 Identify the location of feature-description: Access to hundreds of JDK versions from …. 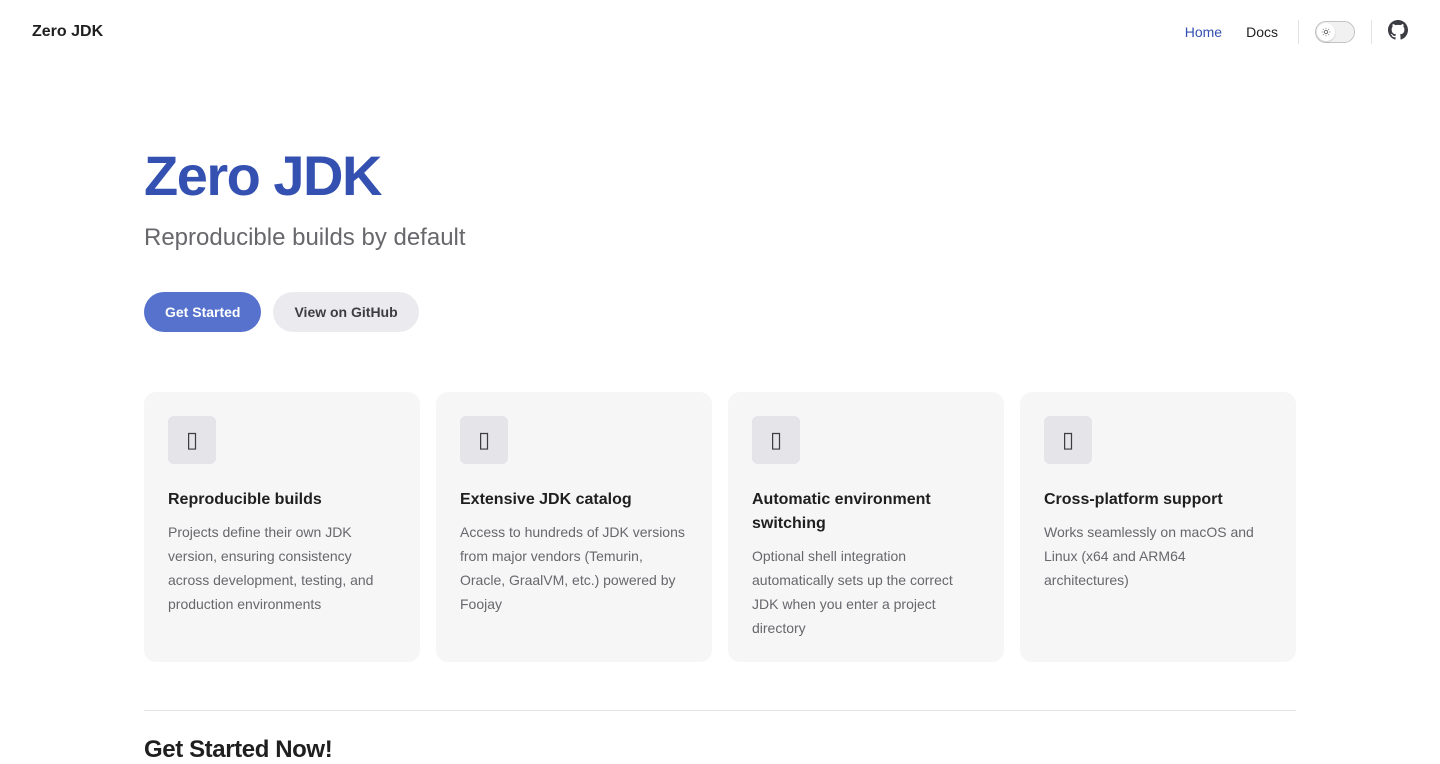
(572, 568).